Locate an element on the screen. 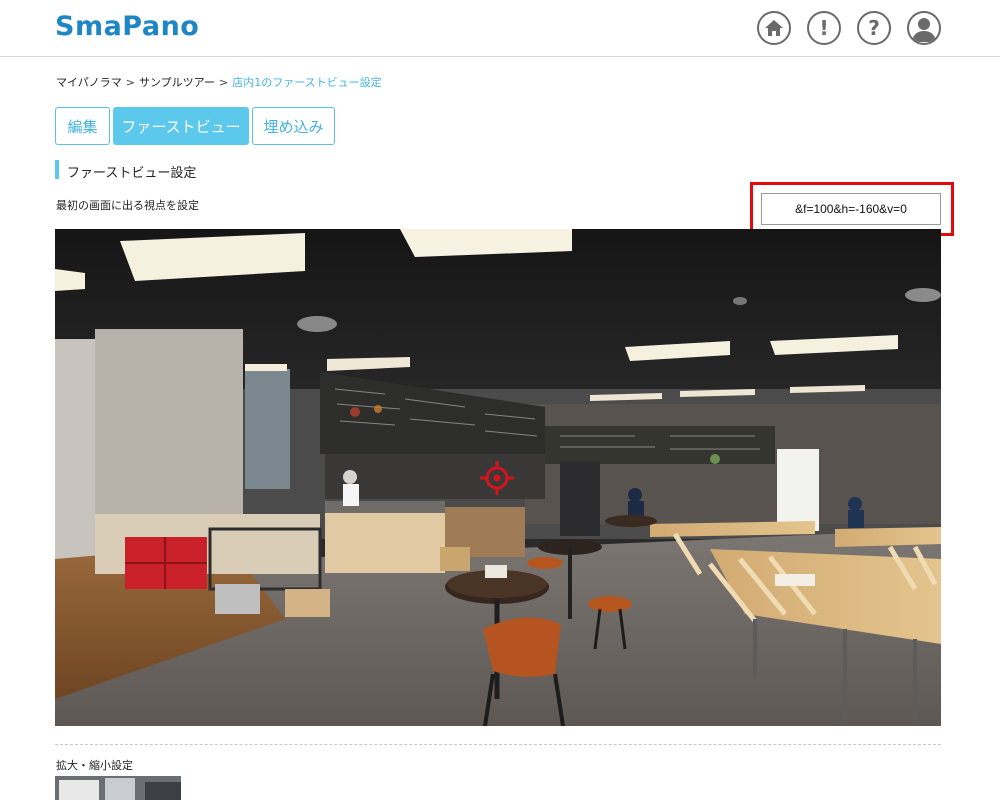  zoom-settings-title: 拡大・縮小設定 is located at coordinates (94, 765).